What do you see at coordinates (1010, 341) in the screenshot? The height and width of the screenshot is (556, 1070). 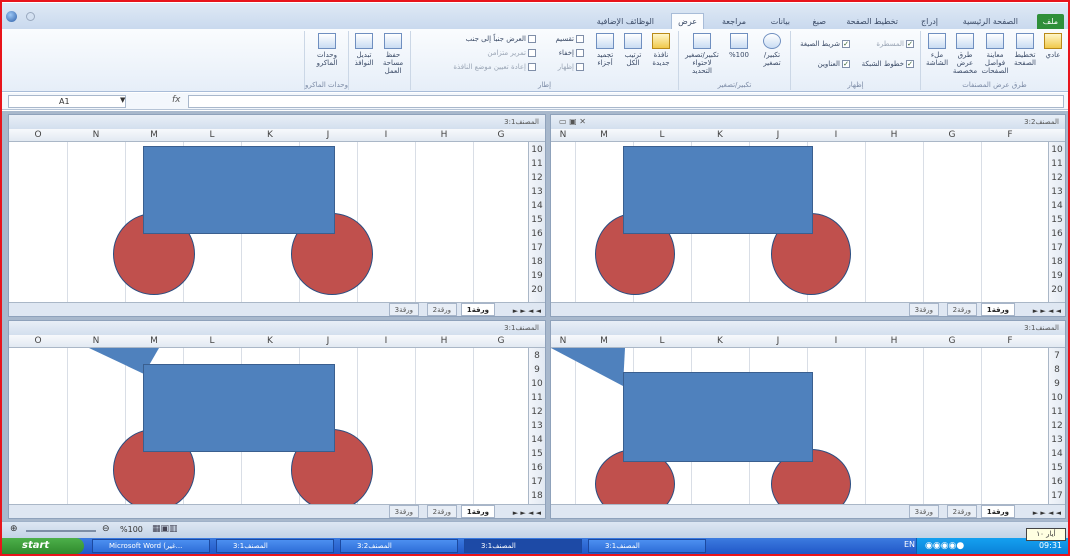 I see `col-header: F` at bounding box center [1010, 341].